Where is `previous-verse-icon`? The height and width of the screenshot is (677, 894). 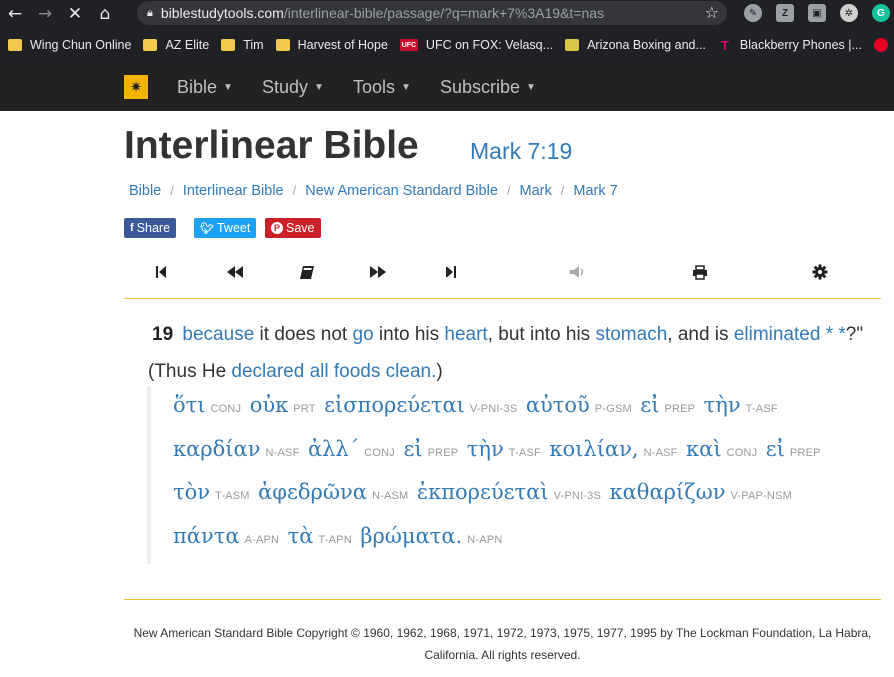 previous-verse-icon is located at coordinates (235, 272).